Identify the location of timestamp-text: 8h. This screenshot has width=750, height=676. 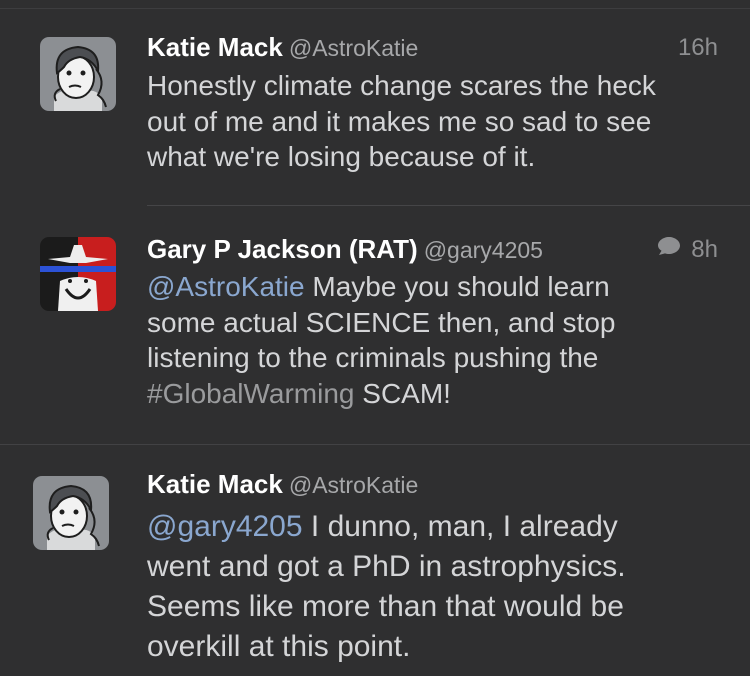
(704, 249).